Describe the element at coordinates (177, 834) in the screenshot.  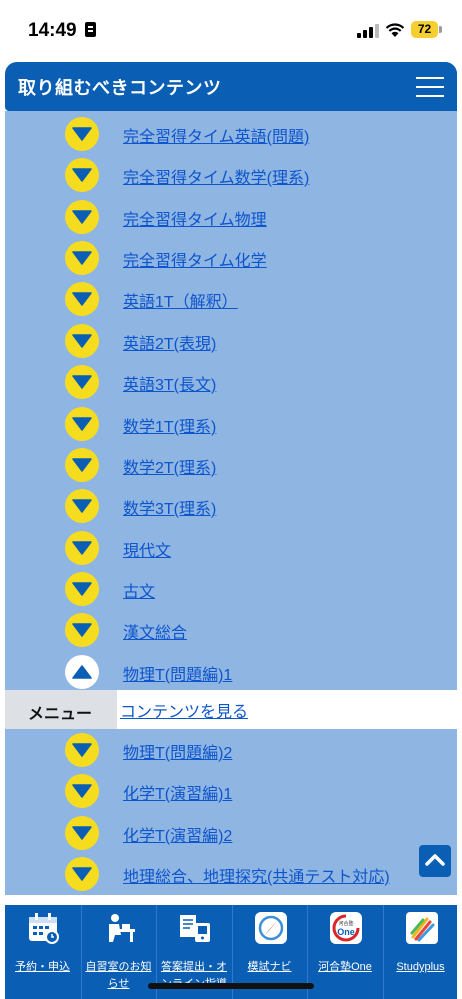
I see `content-link: 化学T(演習編)2` at that location.